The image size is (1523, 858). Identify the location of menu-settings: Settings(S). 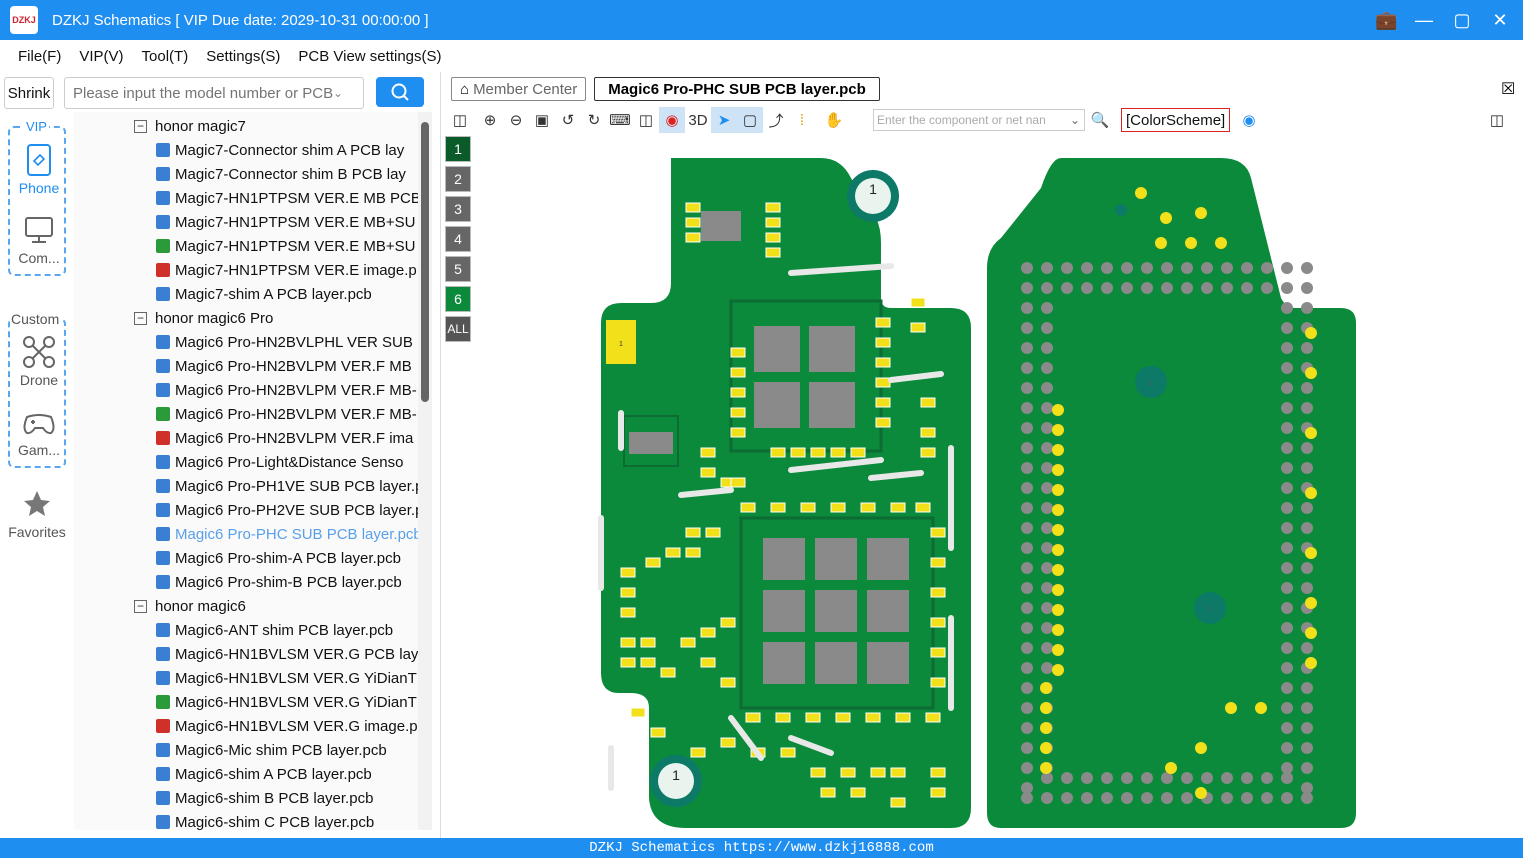
(243, 56).